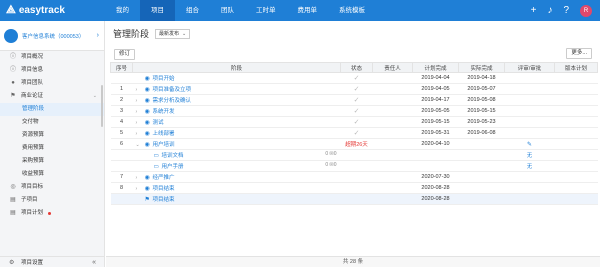 The image size is (600, 268). I want to click on stage-name-cell: ⚑ 项目结束, so click(236, 199).